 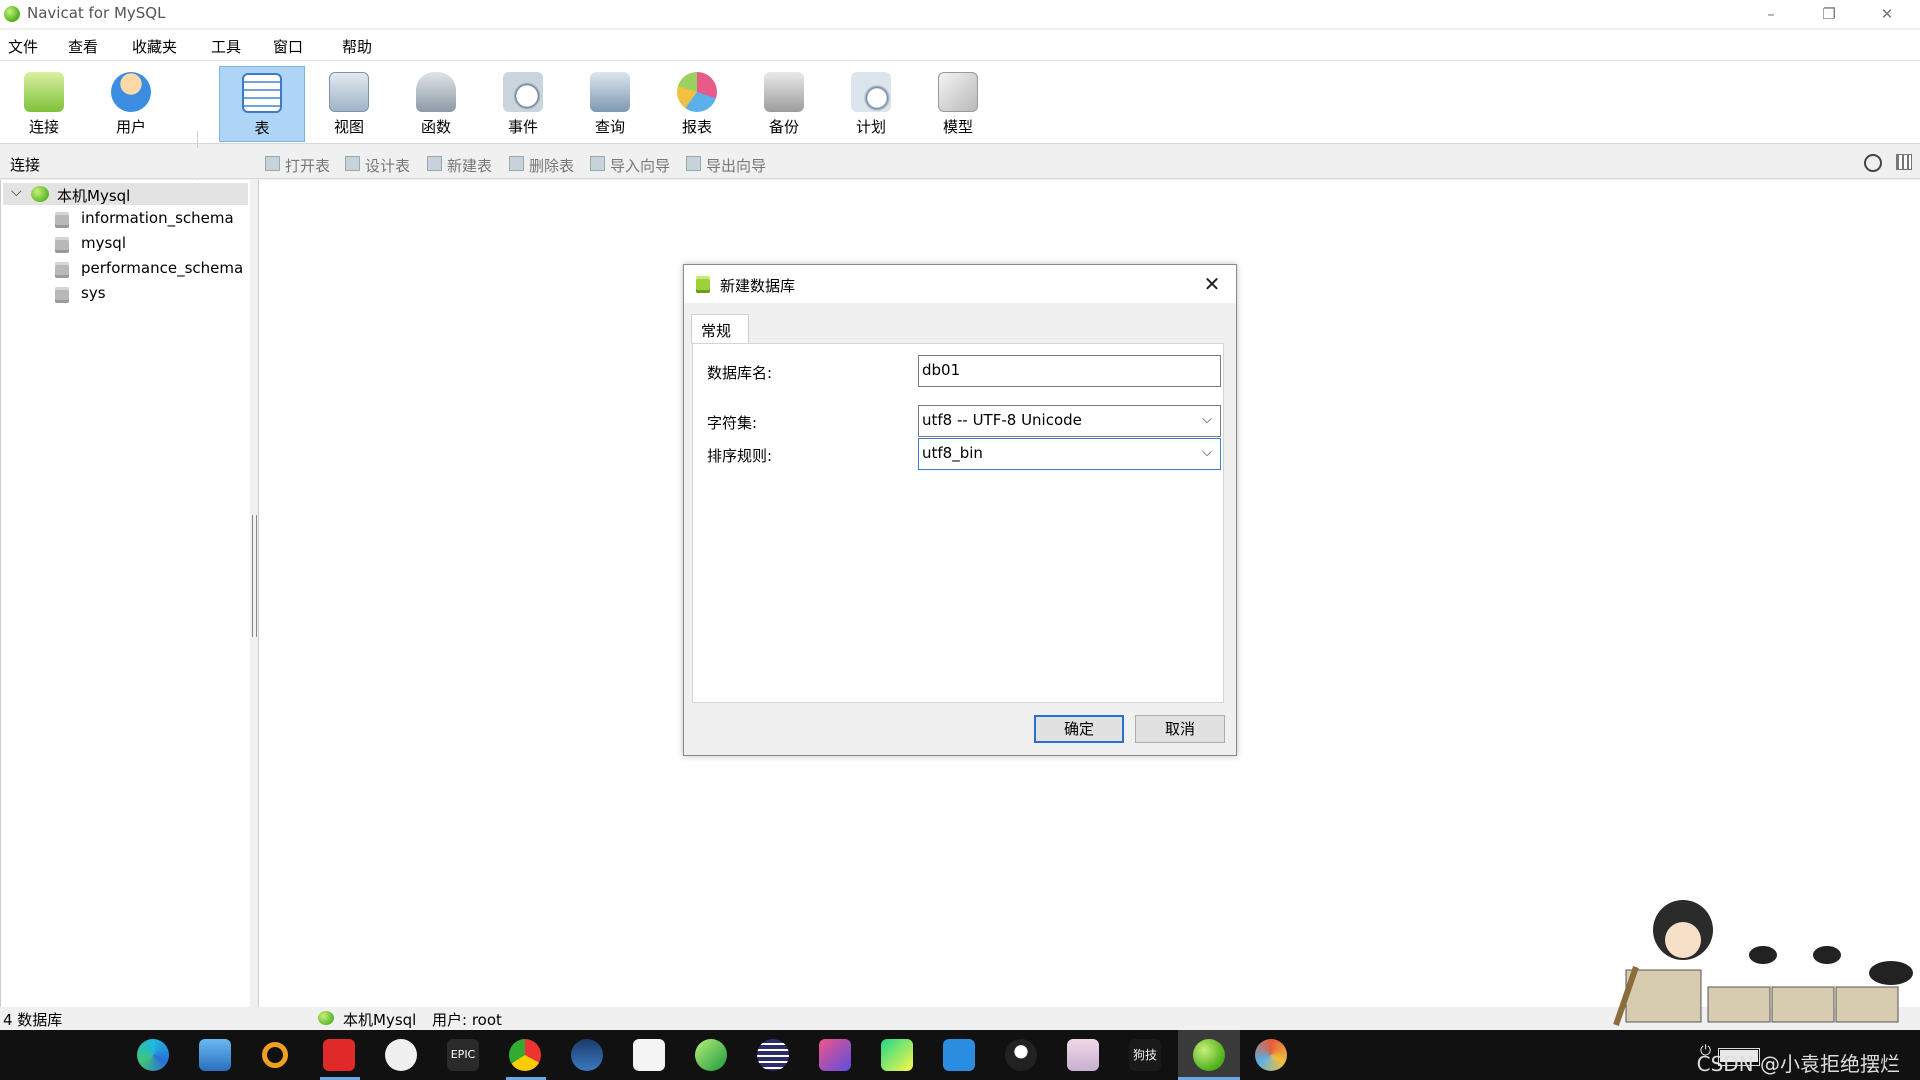 I want to click on toolbar-backup-button: 备份, so click(x=784, y=104).